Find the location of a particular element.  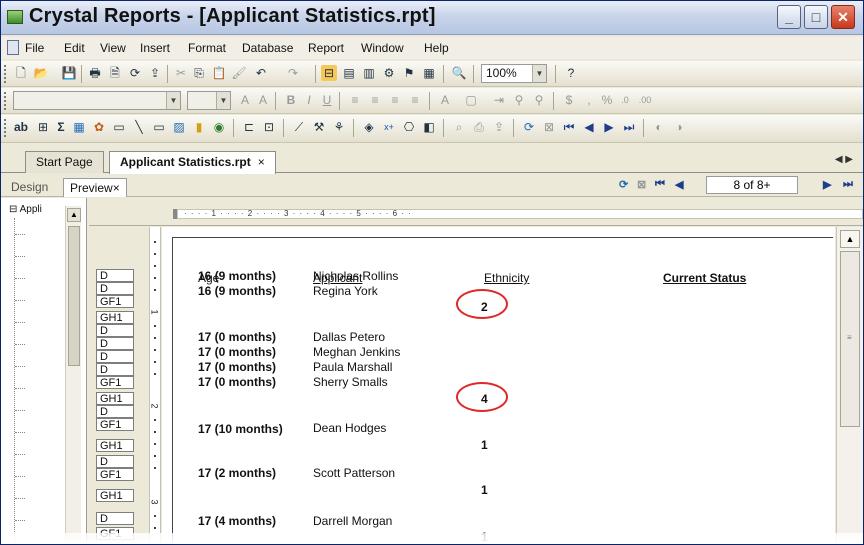

tree-root: ⊟ Appli is located at coordinates (25, 209).